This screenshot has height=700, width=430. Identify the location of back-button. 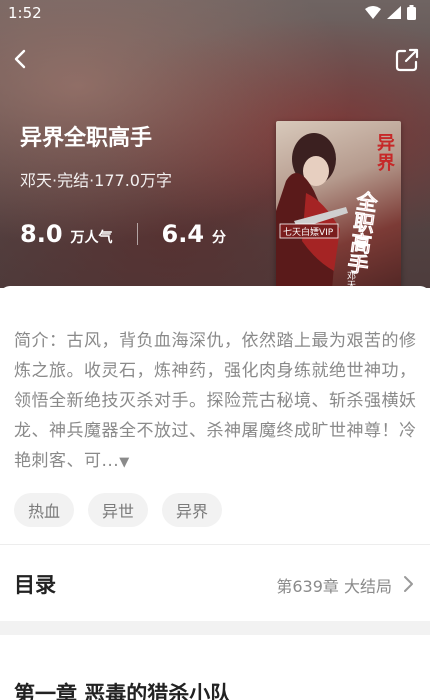
(21, 59).